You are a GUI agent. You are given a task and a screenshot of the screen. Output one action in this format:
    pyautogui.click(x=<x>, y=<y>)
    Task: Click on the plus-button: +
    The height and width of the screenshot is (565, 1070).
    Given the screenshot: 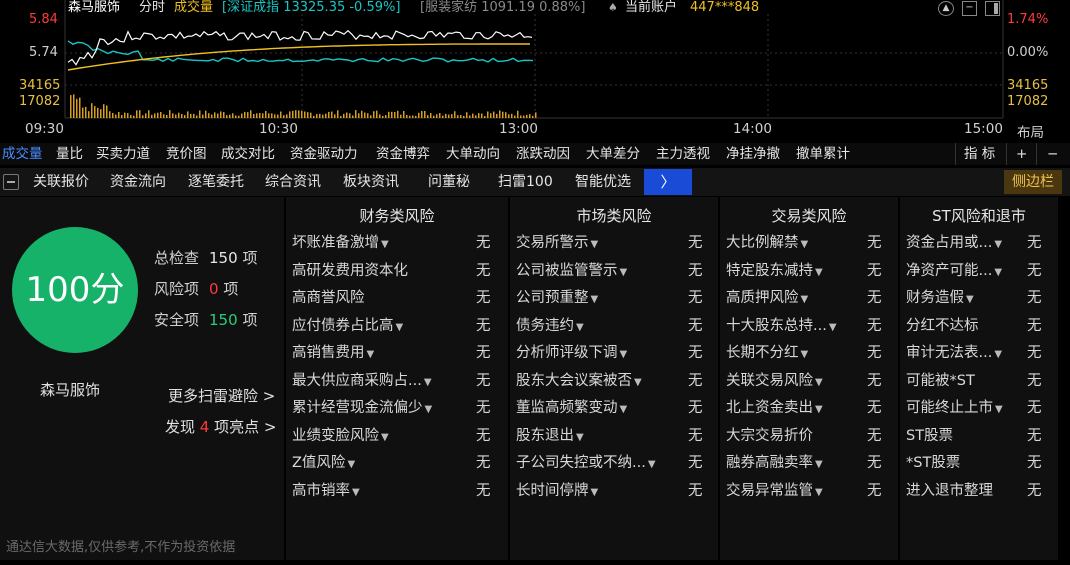 What is the action you would take?
    pyautogui.click(x=1021, y=154)
    